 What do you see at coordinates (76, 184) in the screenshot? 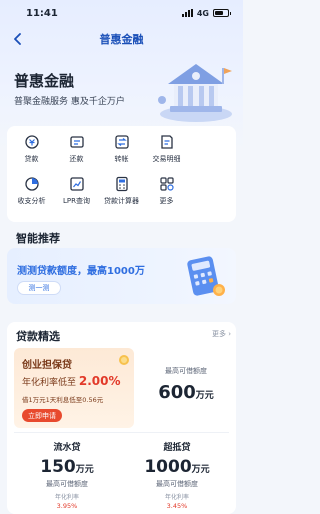
I see `lpr-icon` at bounding box center [76, 184].